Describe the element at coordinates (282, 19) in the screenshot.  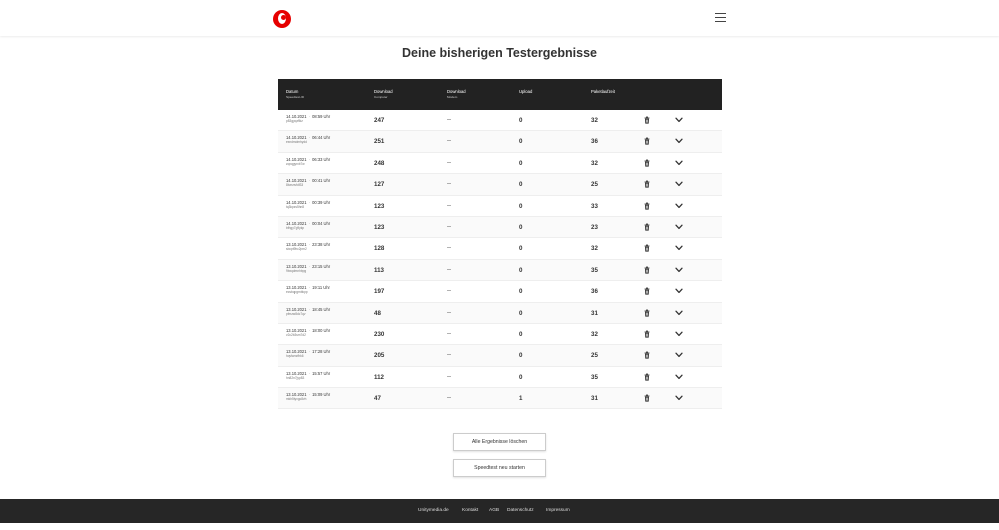
I see `vodafone-logo` at that location.